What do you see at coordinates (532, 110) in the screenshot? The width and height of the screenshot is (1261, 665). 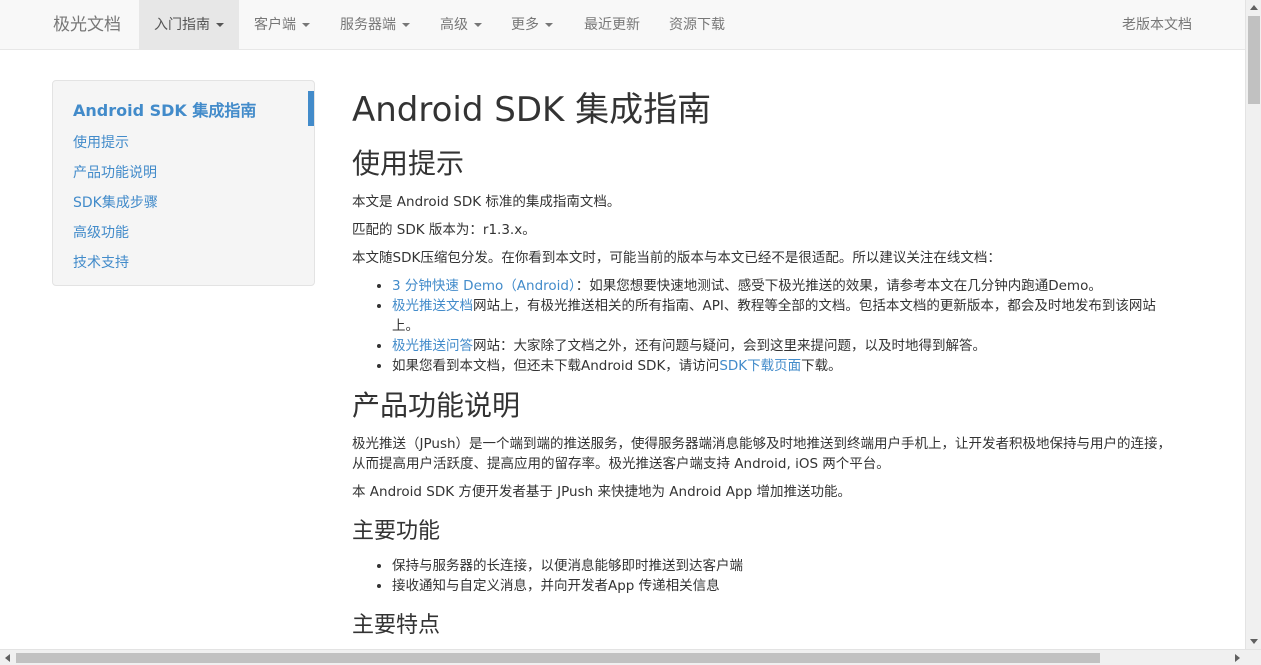 I see `page-title: Android SDK 集成指南` at bounding box center [532, 110].